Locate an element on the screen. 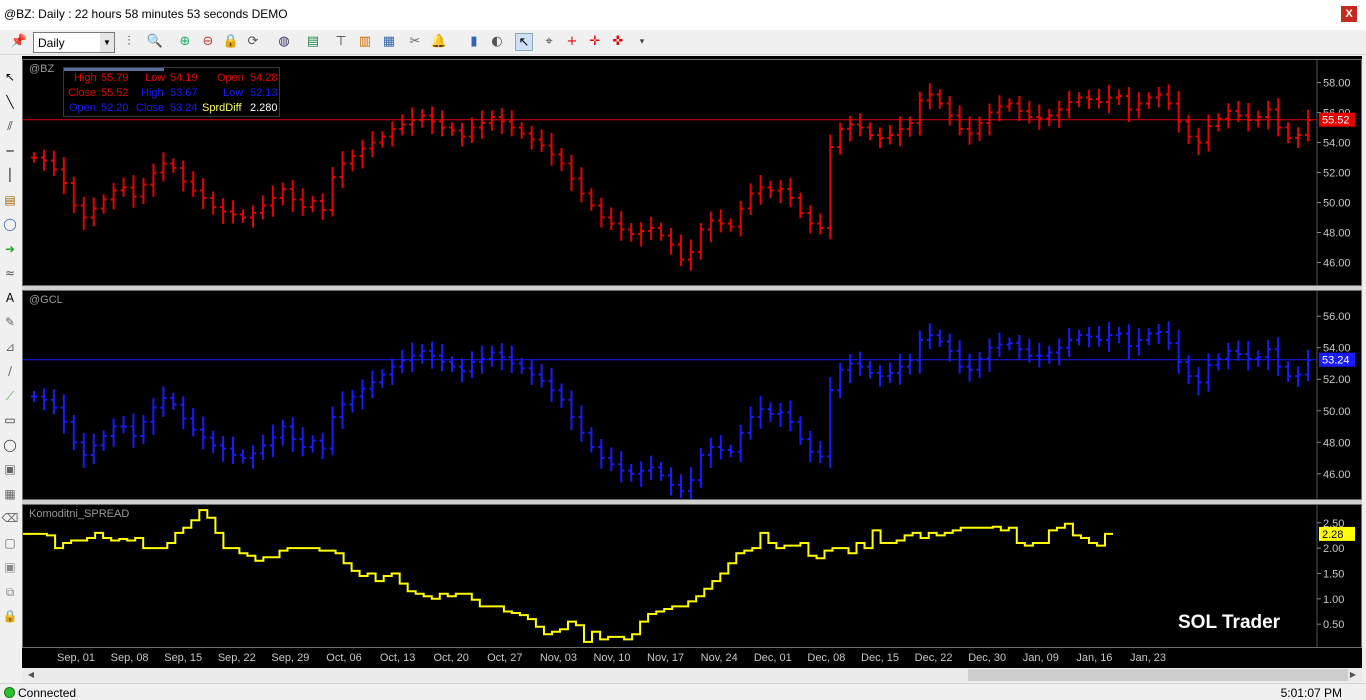 Image resolution: width=1366 pixels, height=700 pixels. line-tool-icon: ╲ is located at coordinates (10, 102).